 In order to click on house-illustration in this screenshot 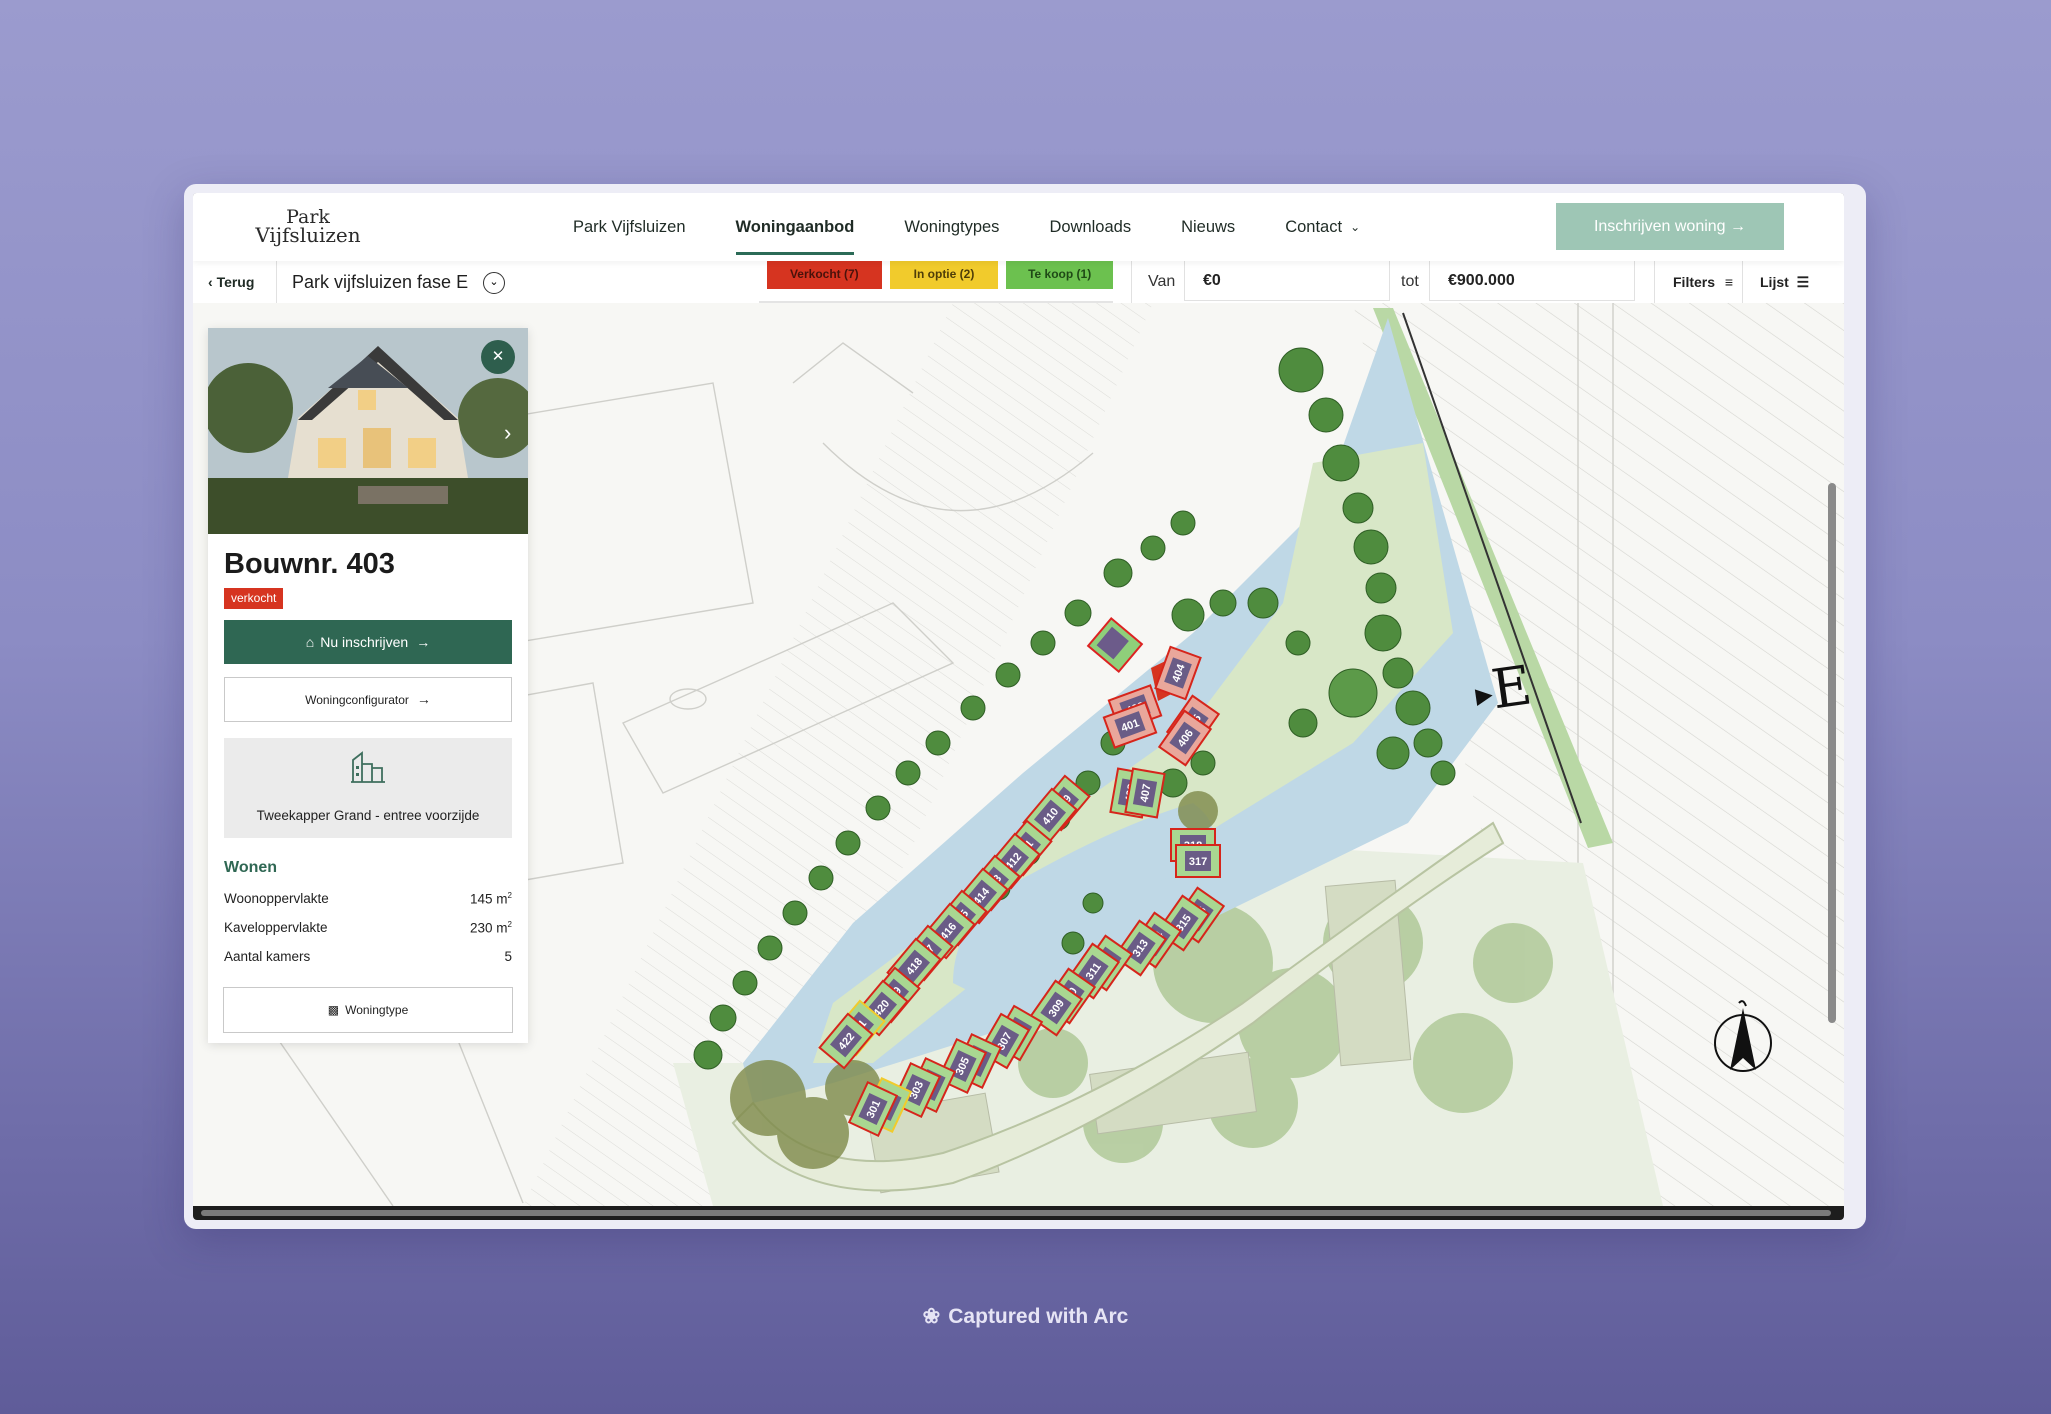, I will do `click(368, 431)`.